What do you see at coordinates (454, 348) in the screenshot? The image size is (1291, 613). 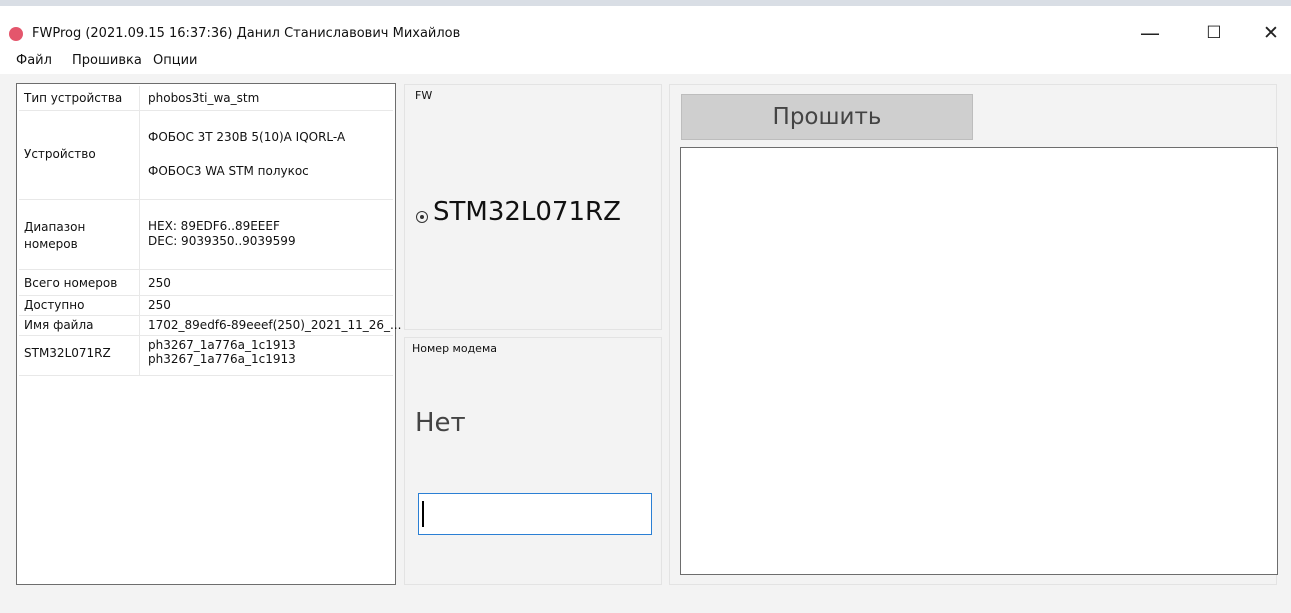 I see `modem-group-label: Номер модема` at bounding box center [454, 348].